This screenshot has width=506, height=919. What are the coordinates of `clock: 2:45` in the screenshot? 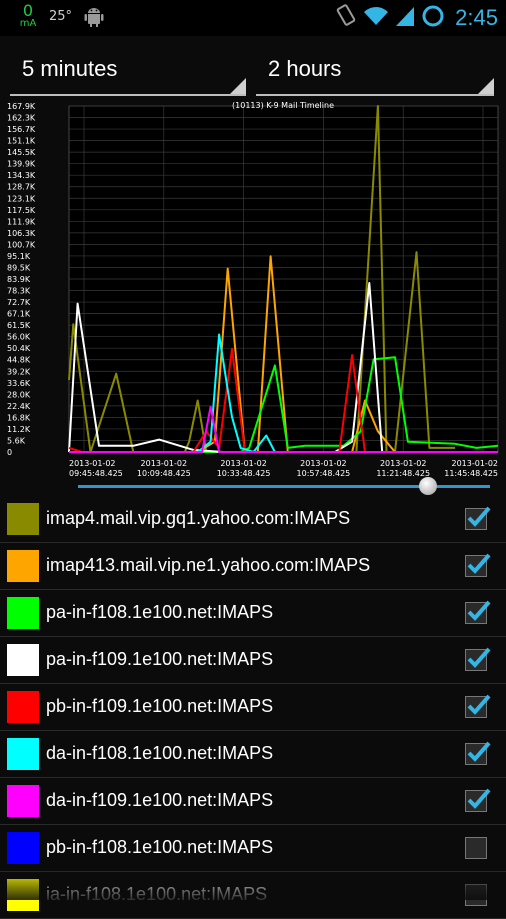 It's located at (476, 17).